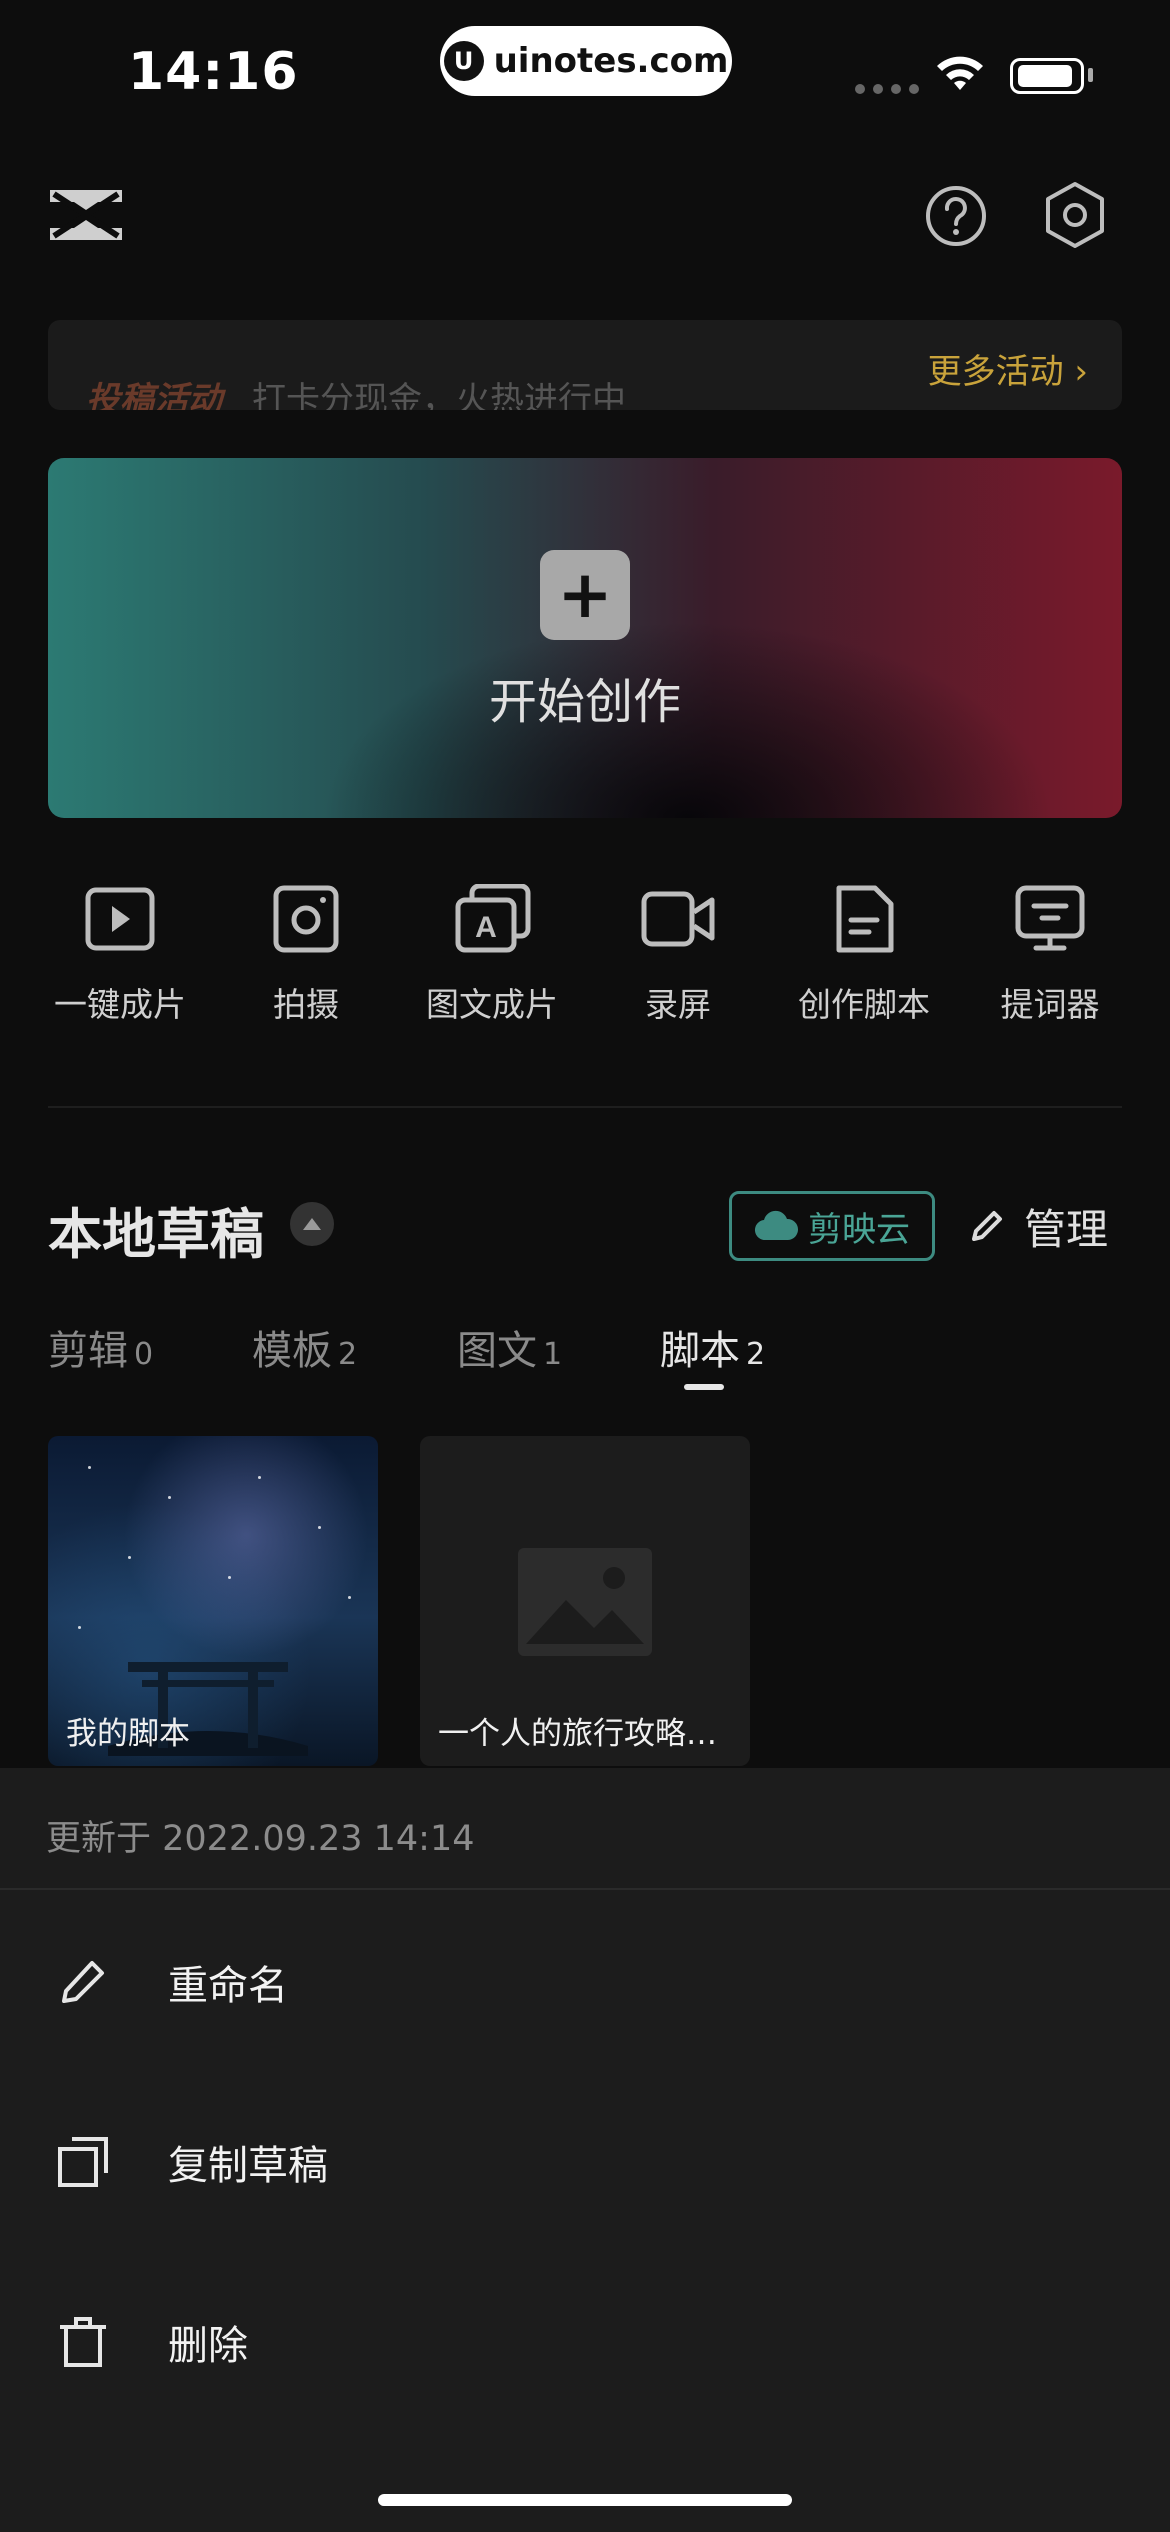  What do you see at coordinates (492, 1004) in the screenshot?
I see `tool-label: 图文成片` at bounding box center [492, 1004].